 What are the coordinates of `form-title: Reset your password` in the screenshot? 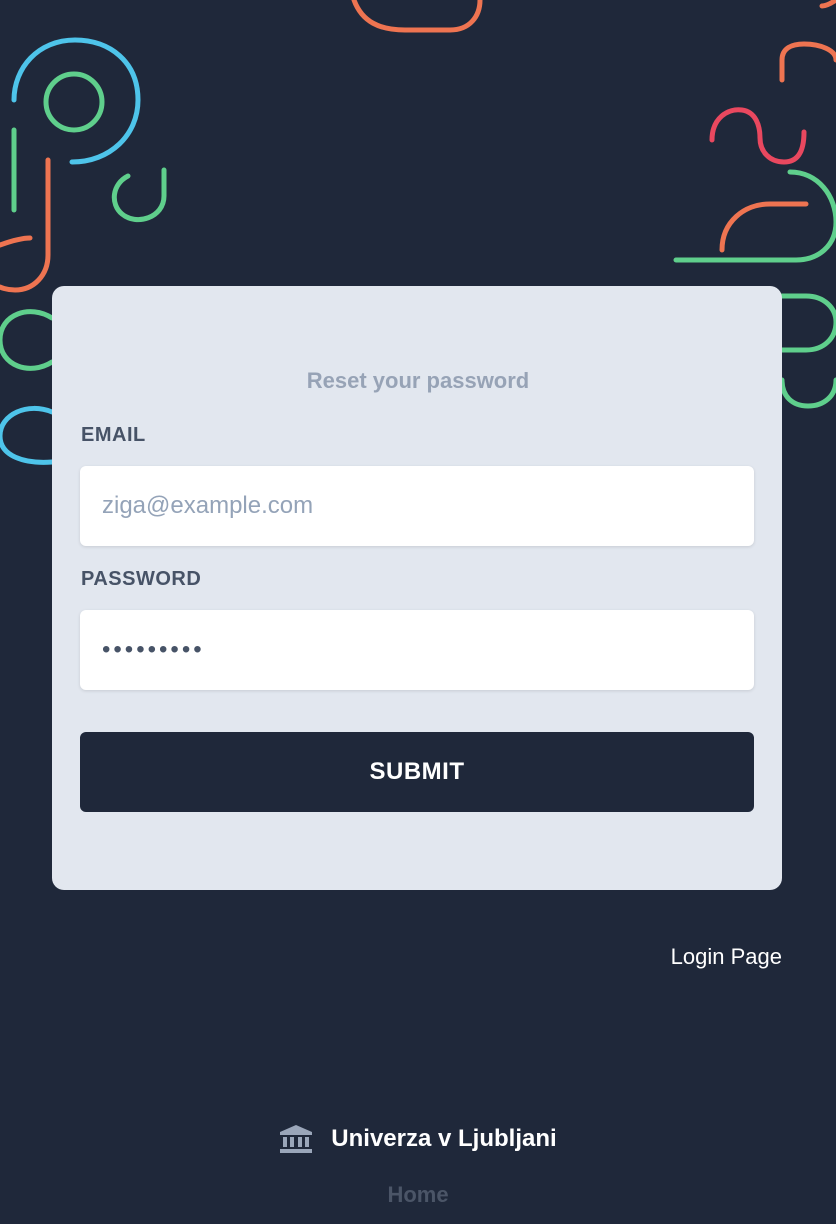 It's located at (418, 380).